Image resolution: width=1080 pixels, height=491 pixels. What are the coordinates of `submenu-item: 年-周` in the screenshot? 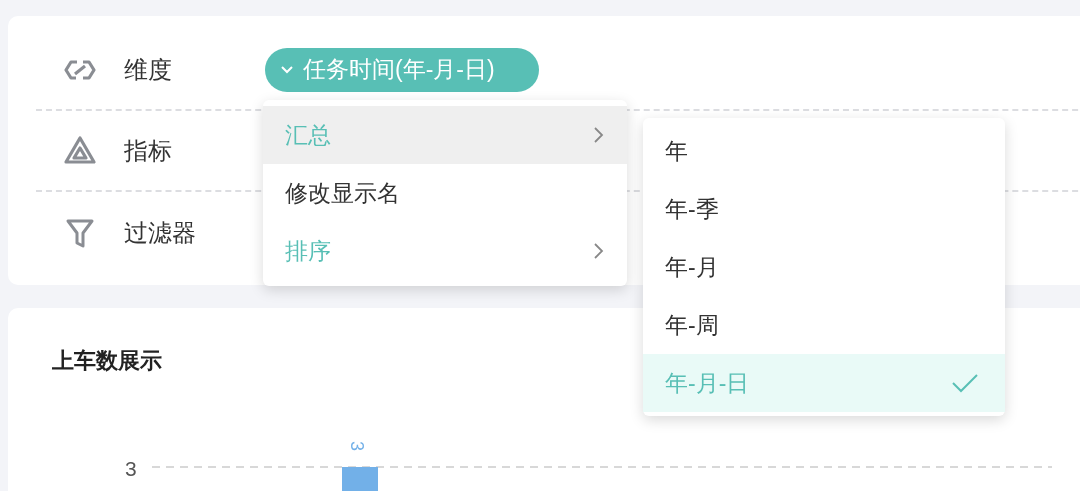 It's located at (824, 325).